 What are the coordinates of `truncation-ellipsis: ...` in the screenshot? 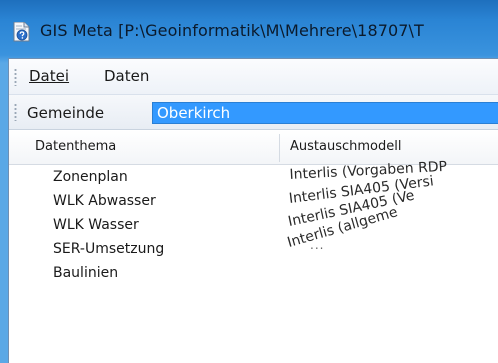 It's located at (317, 245).